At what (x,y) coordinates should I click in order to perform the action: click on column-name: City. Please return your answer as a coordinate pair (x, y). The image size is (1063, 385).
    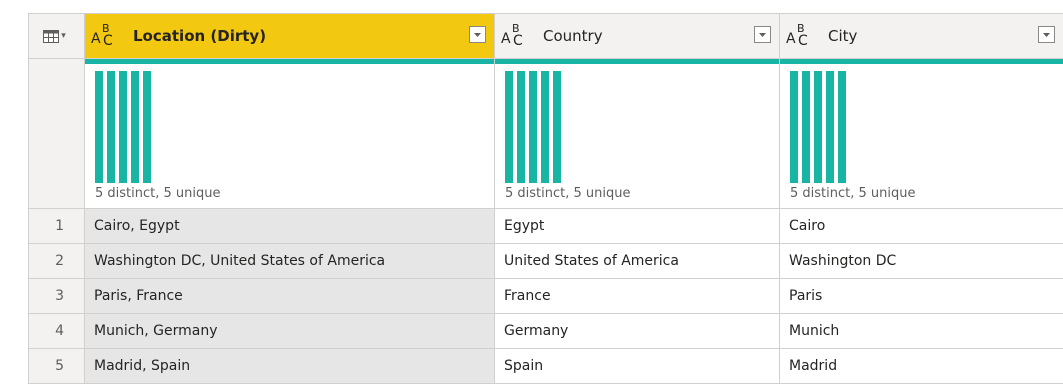
    Looking at the image, I should click on (843, 36).